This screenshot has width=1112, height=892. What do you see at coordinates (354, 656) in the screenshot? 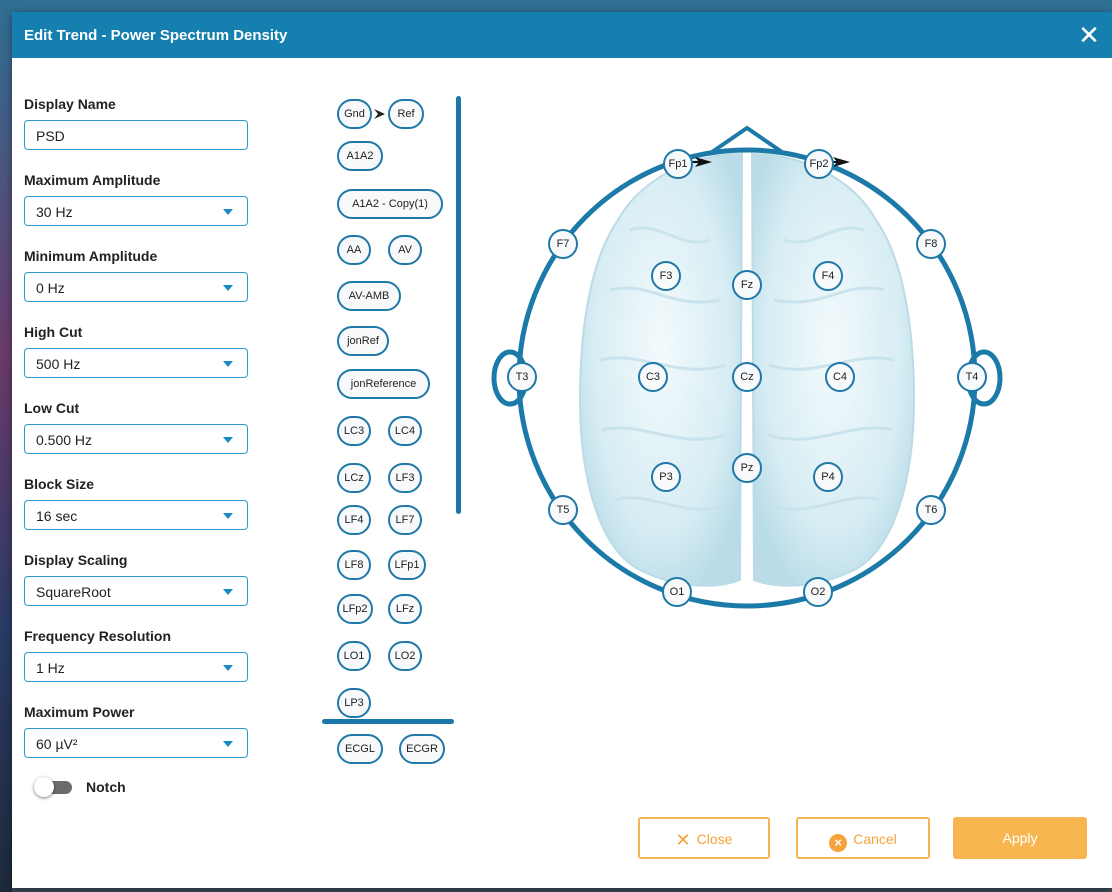
I see `montage-chip-lo1: LO1` at bounding box center [354, 656].